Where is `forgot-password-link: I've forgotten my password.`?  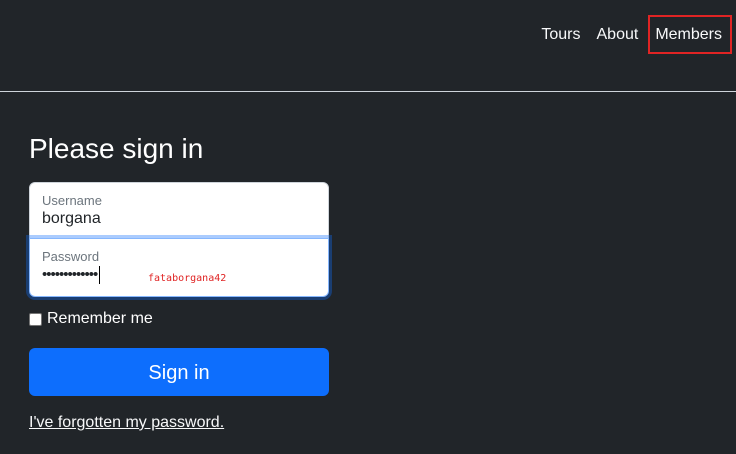 forgot-password-link: I've forgotten my password. is located at coordinates (126, 423).